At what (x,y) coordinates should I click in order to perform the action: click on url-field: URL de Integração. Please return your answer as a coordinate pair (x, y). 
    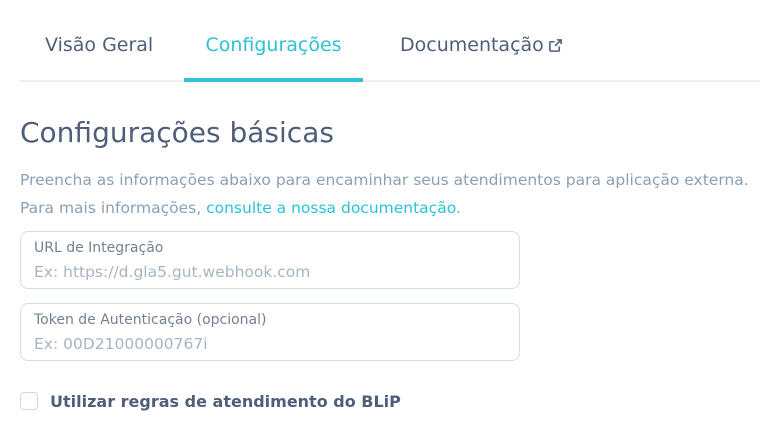
    Looking at the image, I should click on (270, 260).